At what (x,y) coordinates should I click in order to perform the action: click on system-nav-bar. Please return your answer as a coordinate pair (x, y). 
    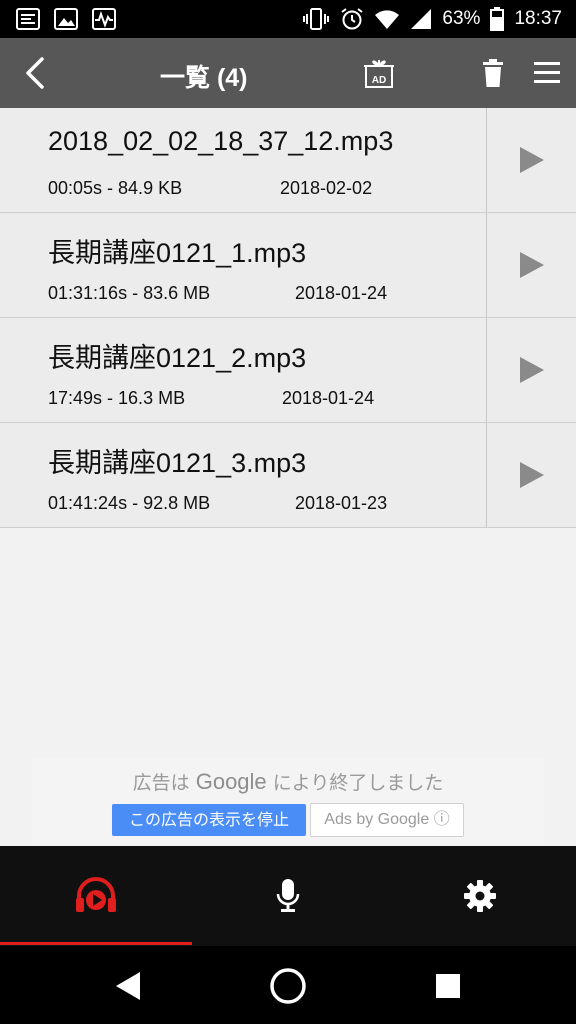
    Looking at the image, I should click on (288, 985).